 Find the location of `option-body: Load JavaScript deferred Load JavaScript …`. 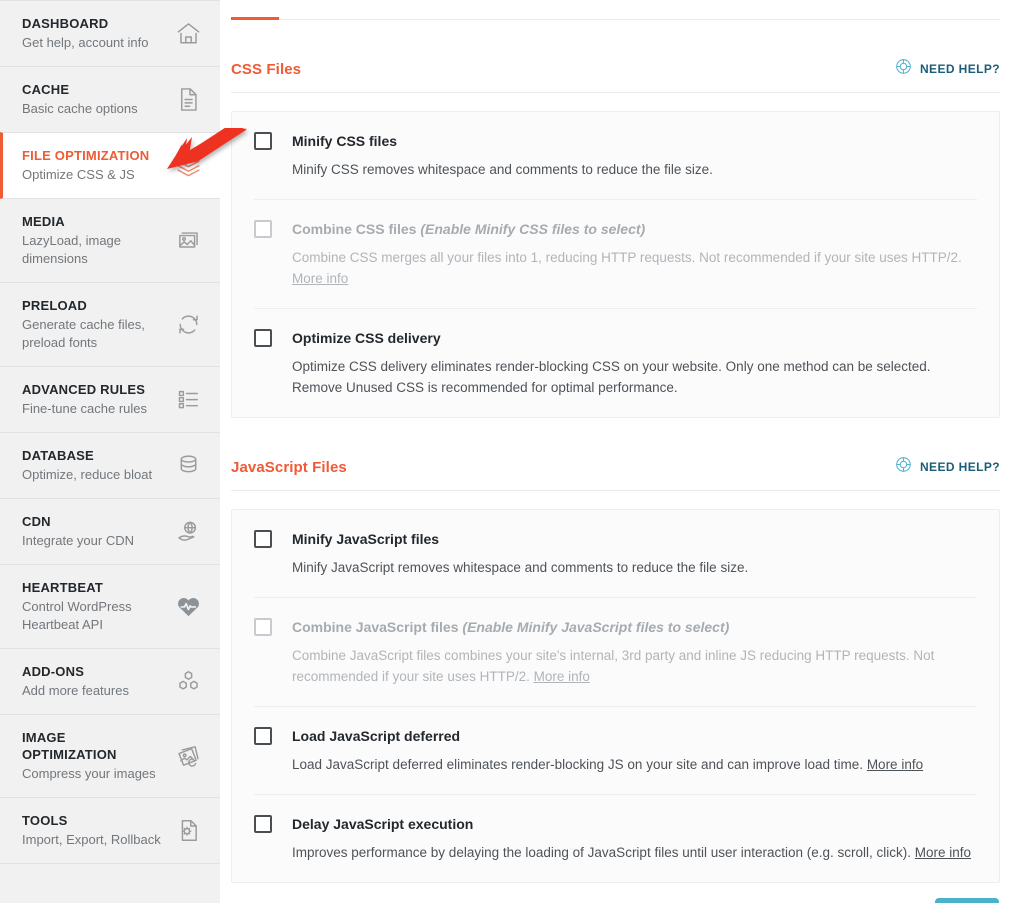

option-body: Load JavaScript deferred Load JavaScript … is located at coordinates (634, 750).